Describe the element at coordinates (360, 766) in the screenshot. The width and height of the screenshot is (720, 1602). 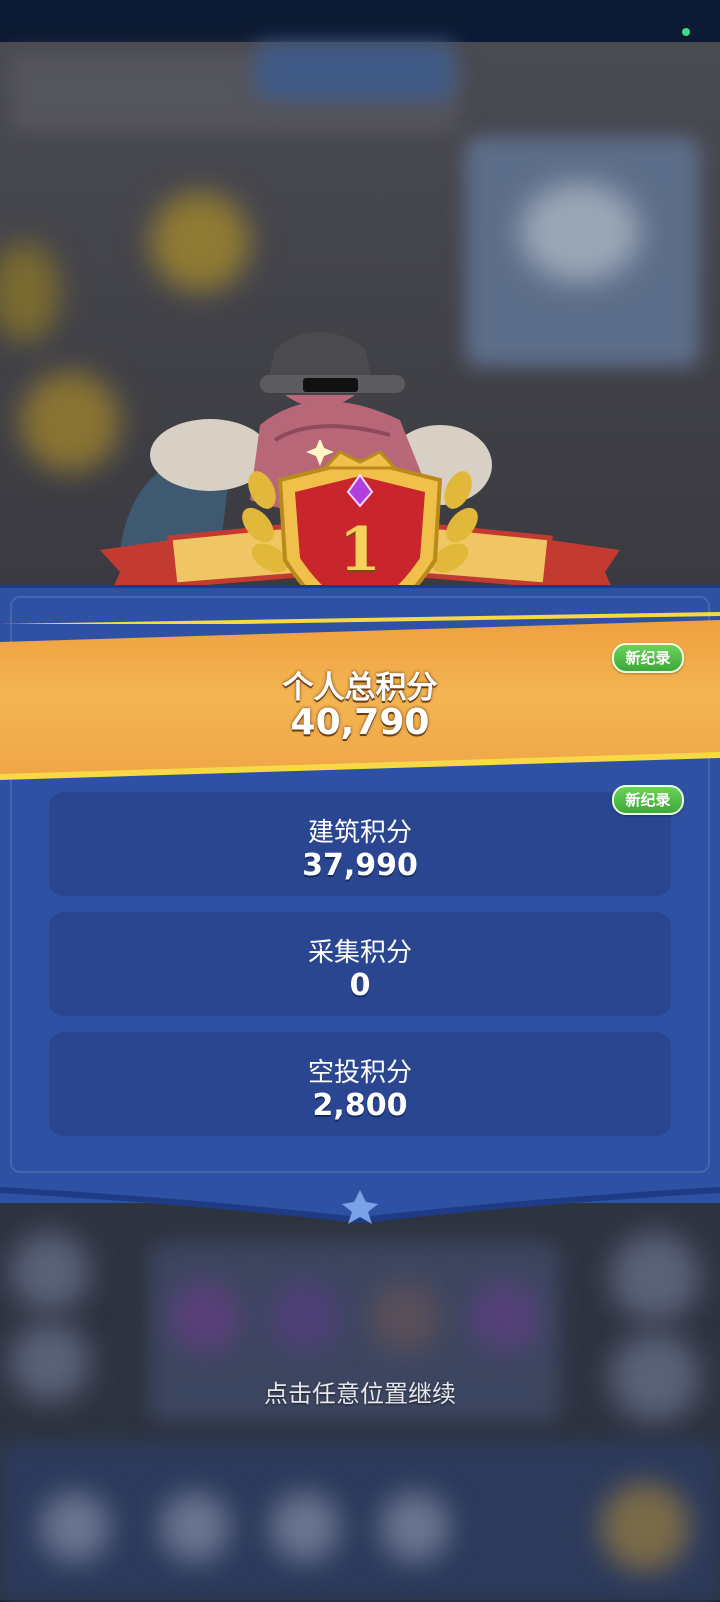
I see `band-stripe-bottom` at that location.